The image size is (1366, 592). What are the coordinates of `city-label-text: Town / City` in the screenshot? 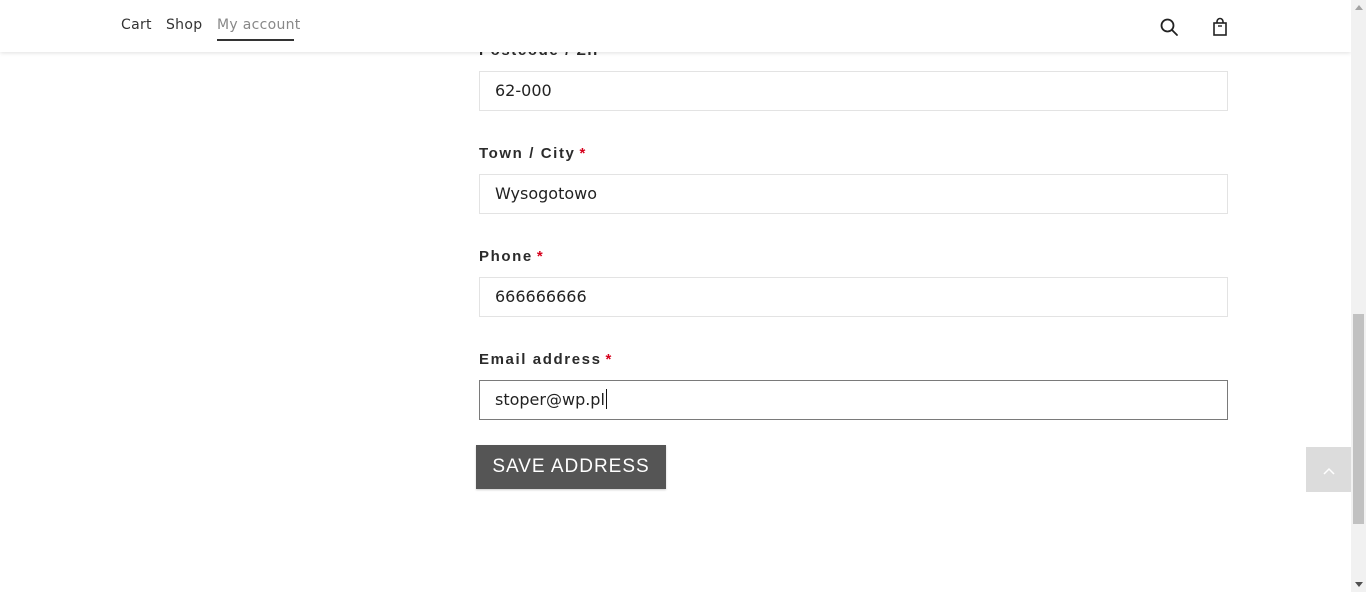 It's located at (527, 153).